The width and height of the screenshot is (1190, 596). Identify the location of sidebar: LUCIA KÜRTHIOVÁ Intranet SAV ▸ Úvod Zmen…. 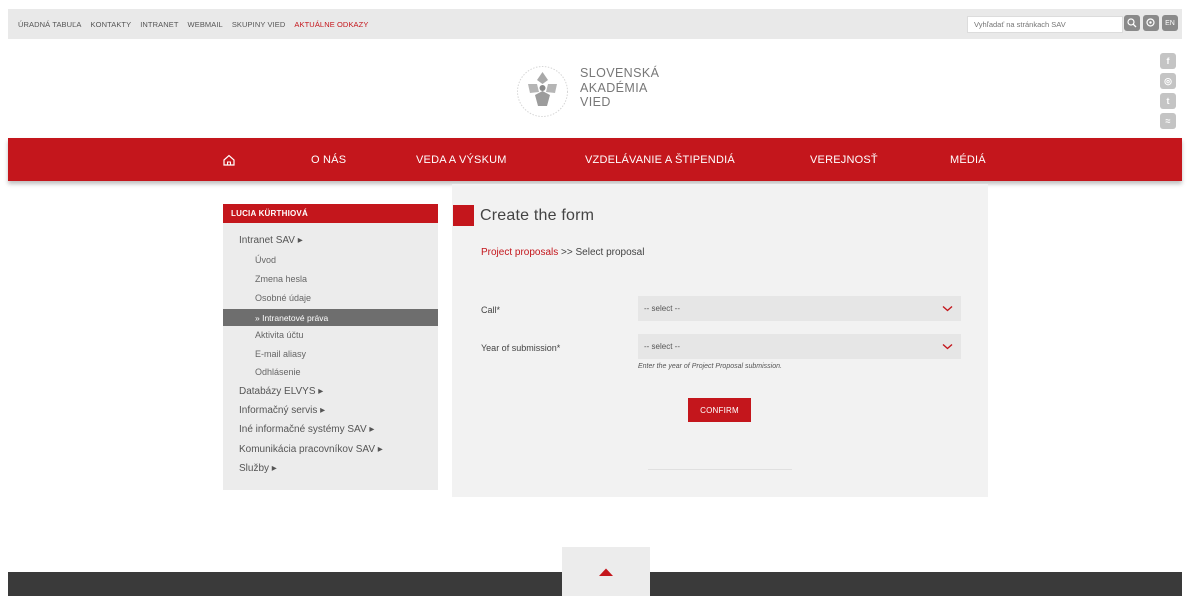
(330, 347).